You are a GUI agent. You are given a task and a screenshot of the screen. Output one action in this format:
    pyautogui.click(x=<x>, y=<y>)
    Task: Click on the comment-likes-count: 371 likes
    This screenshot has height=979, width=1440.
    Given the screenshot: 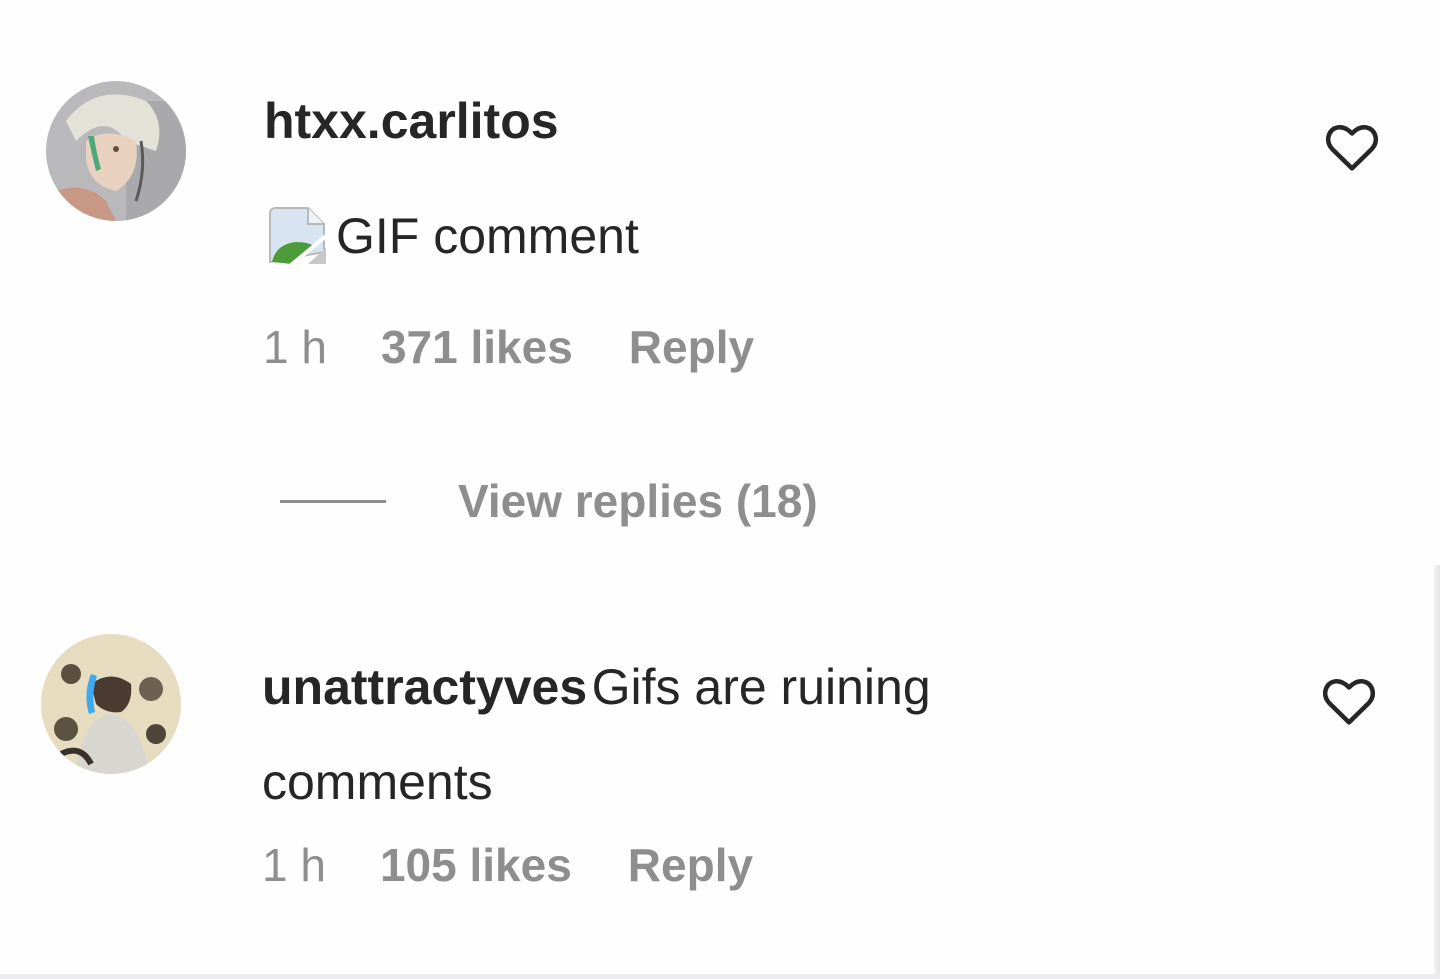 What is the action you would take?
    pyautogui.click(x=477, y=347)
    